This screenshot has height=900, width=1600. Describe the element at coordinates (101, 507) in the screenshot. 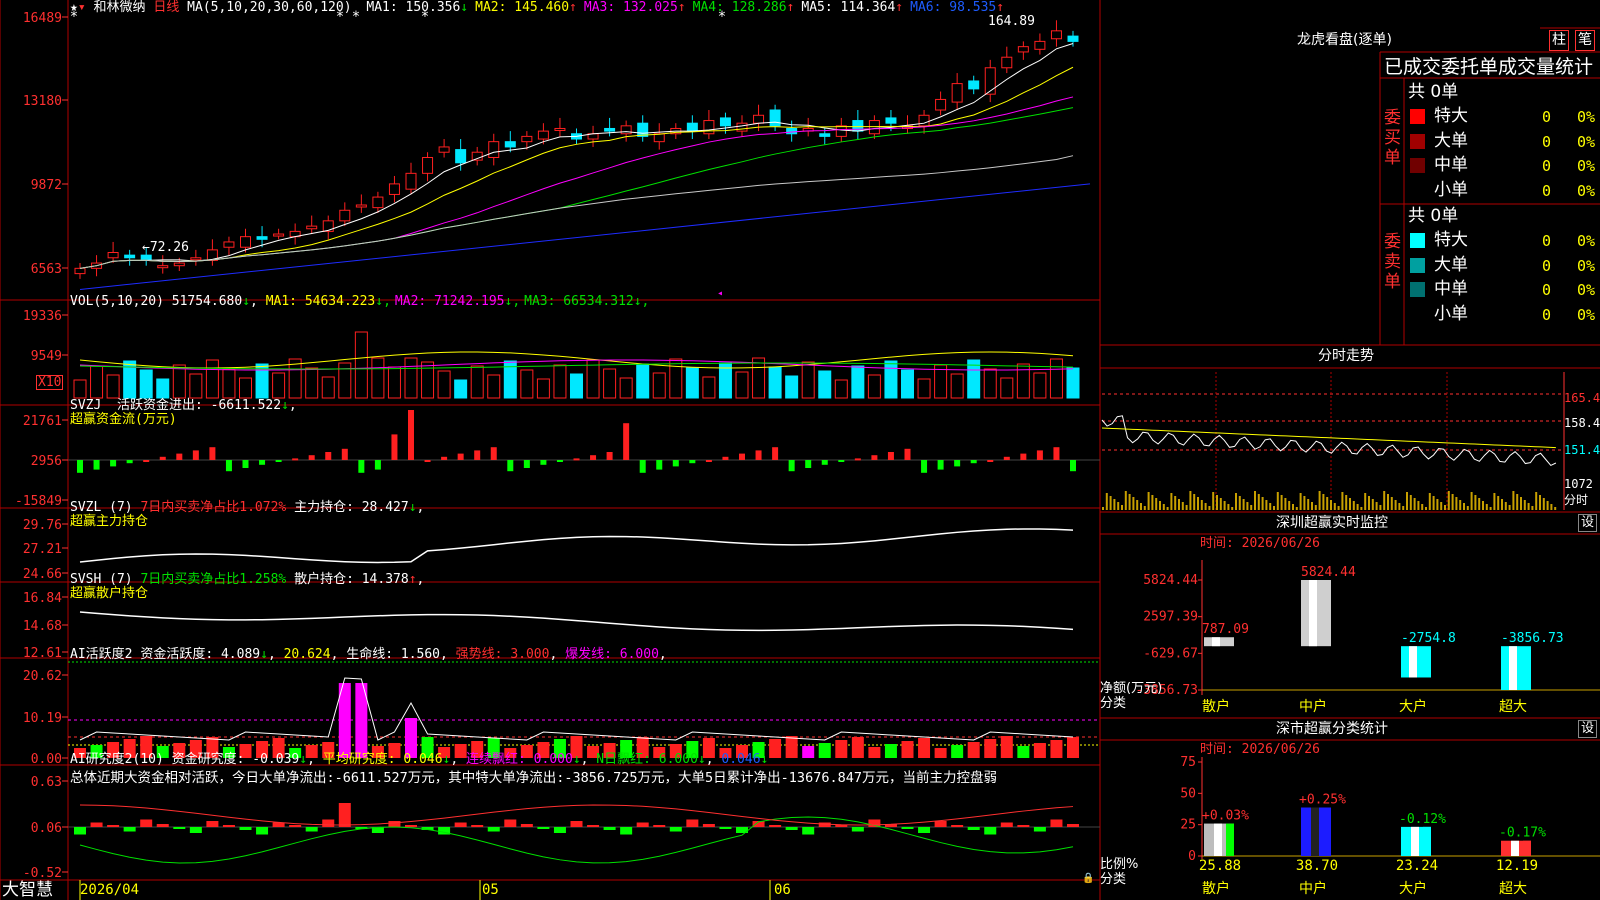

I see `svzl-name: SVZL (7)` at that location.